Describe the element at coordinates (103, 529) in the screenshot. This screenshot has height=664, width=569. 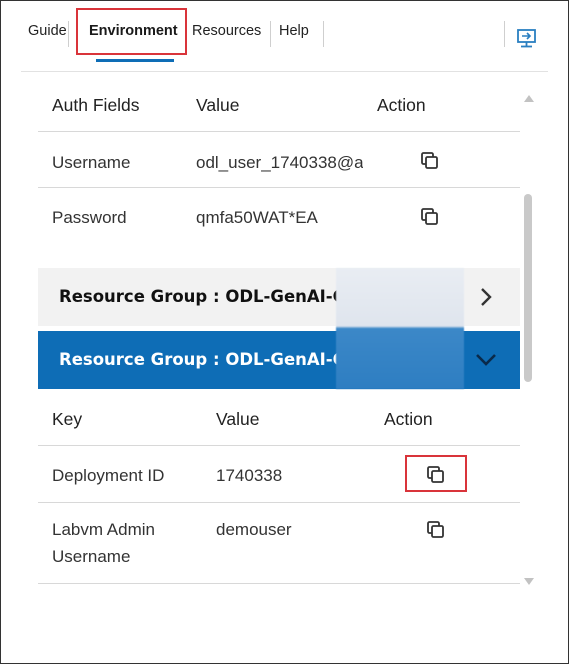
I see `labvm-admin-label-line1: Labvm Admin` at that location.